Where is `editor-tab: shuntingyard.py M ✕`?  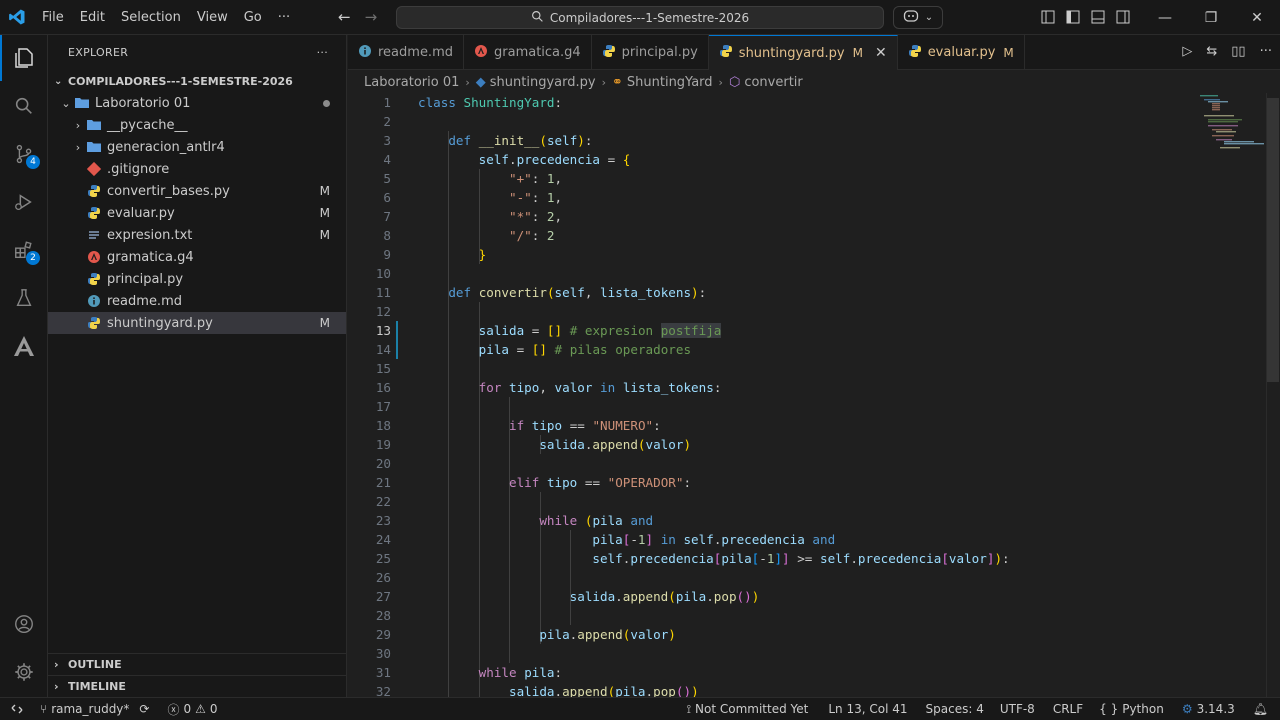 editor-tab: shuntingyard.py M ✕ is located at coordinates (803, 52).